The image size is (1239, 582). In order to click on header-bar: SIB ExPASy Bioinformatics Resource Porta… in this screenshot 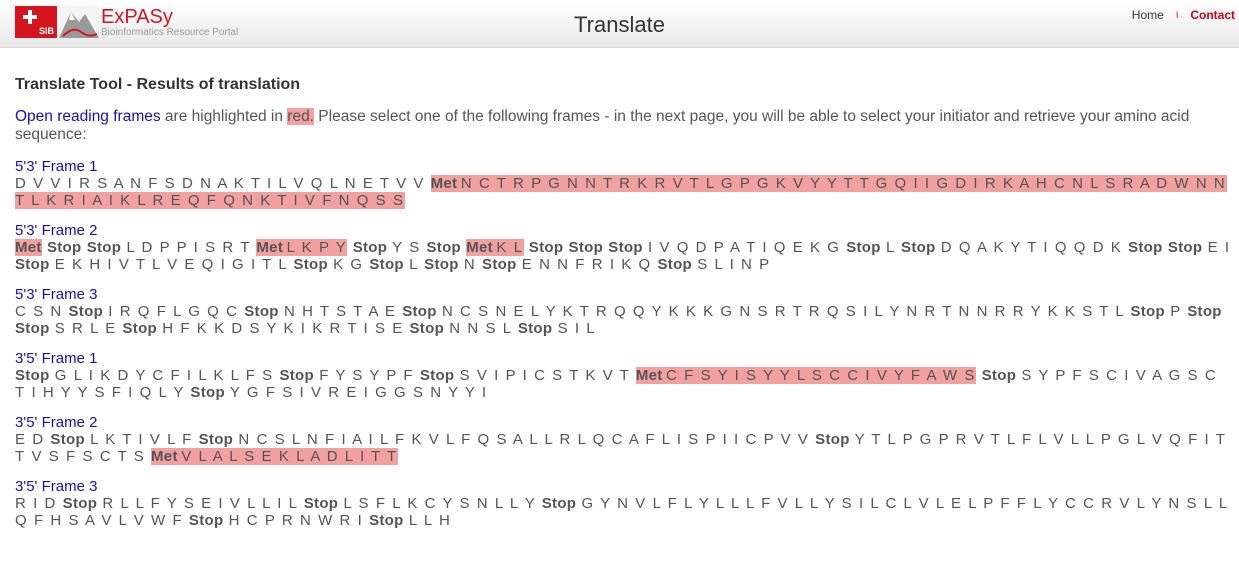, I will do `click(619, 24)`.